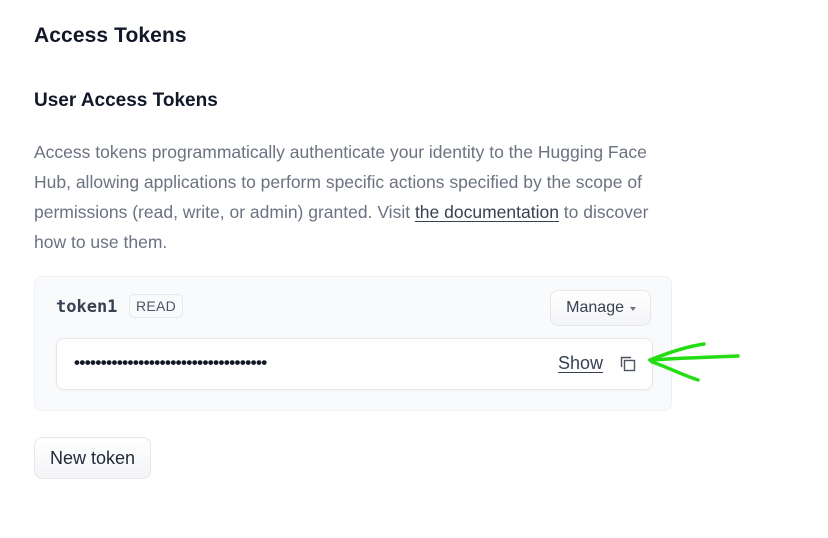  Describe the element at coordinates (487, 212) in the screenshot. I see `documentation-link: the documentation` at that location.